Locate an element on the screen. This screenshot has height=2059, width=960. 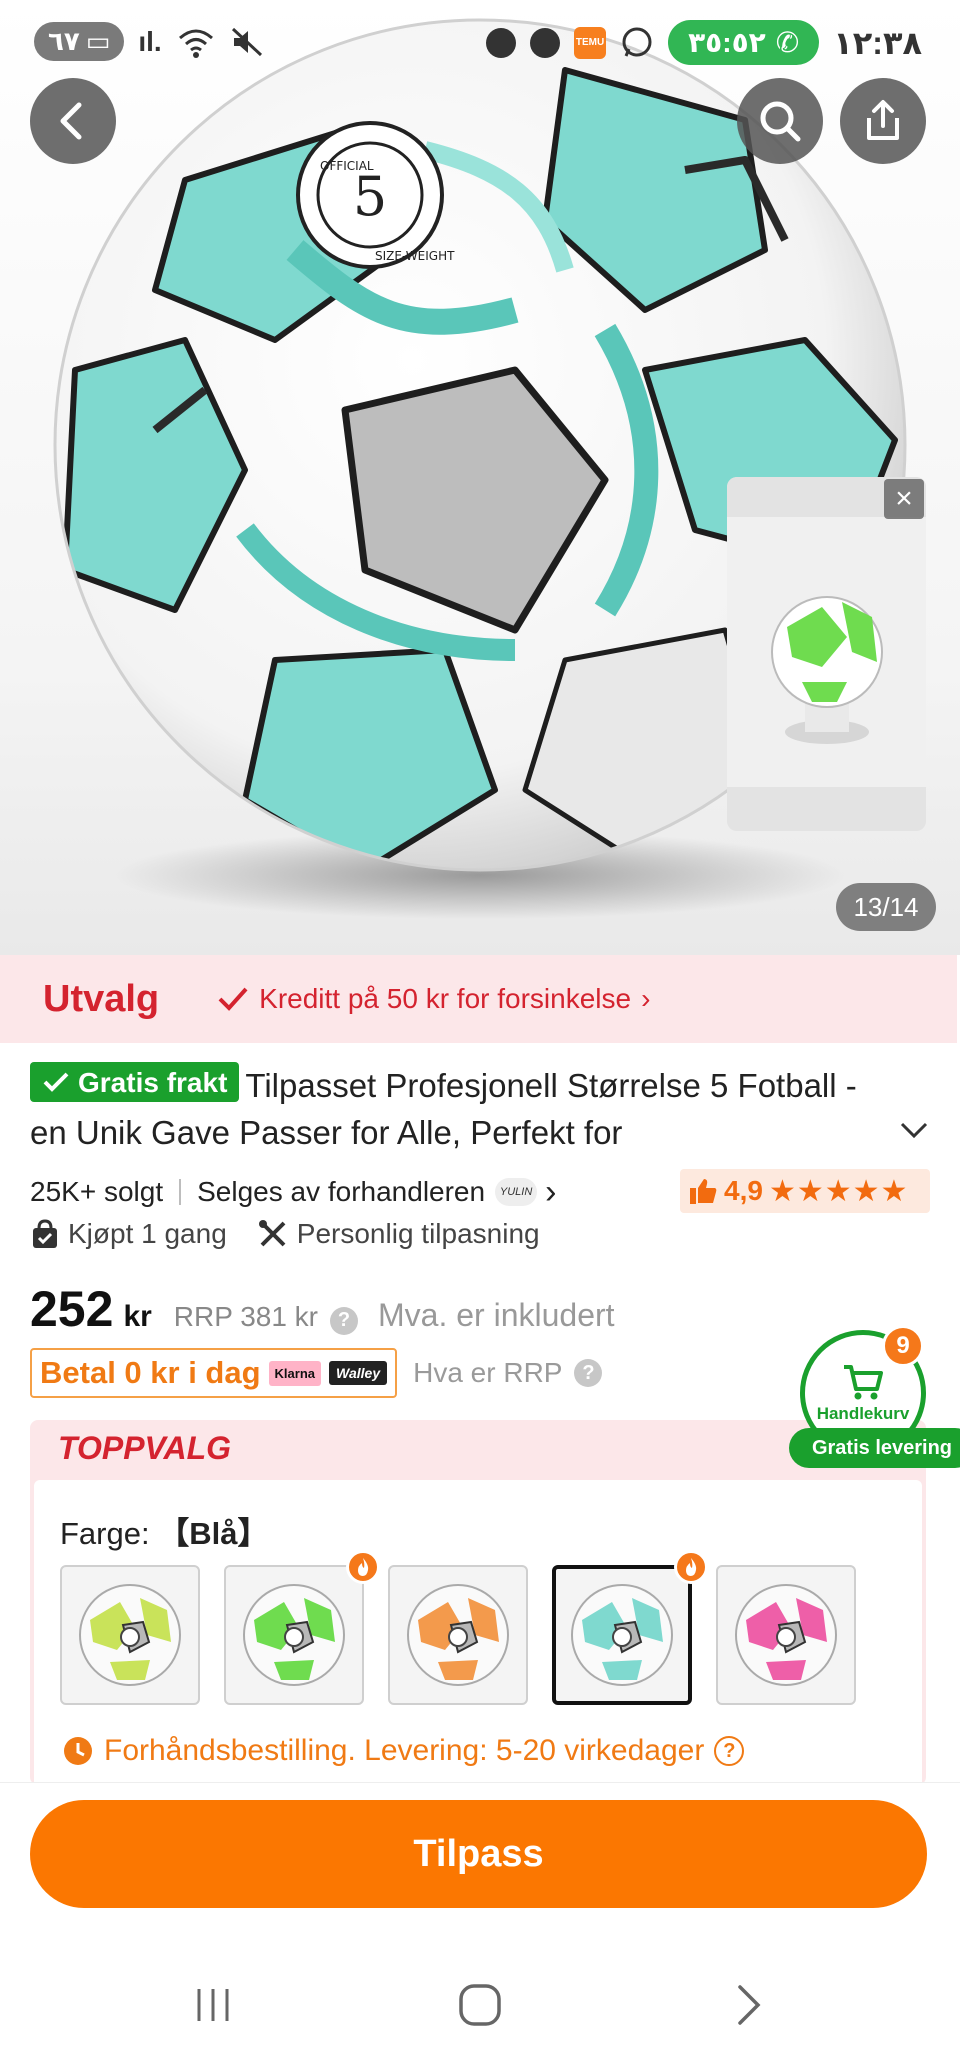
temu-app-icon: TEMU is located at coordinates (590, 42).